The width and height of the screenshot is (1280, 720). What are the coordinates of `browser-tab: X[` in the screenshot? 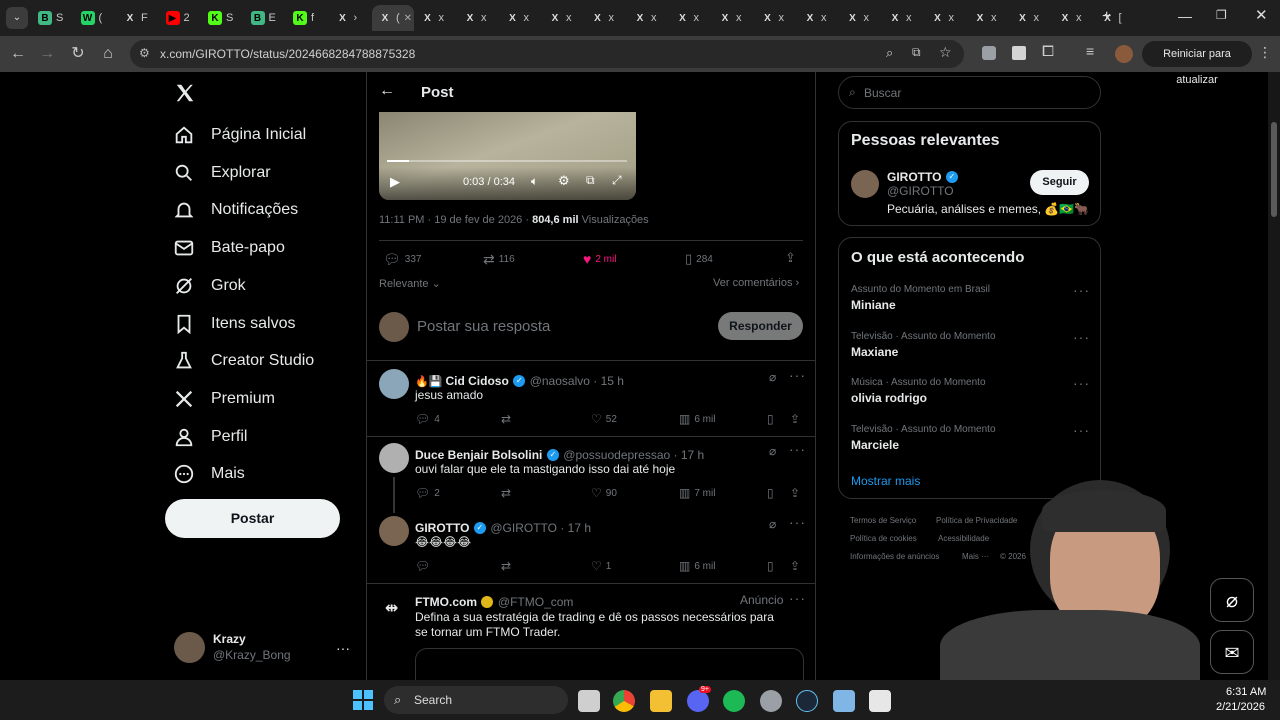 It's located at (1116, 18).